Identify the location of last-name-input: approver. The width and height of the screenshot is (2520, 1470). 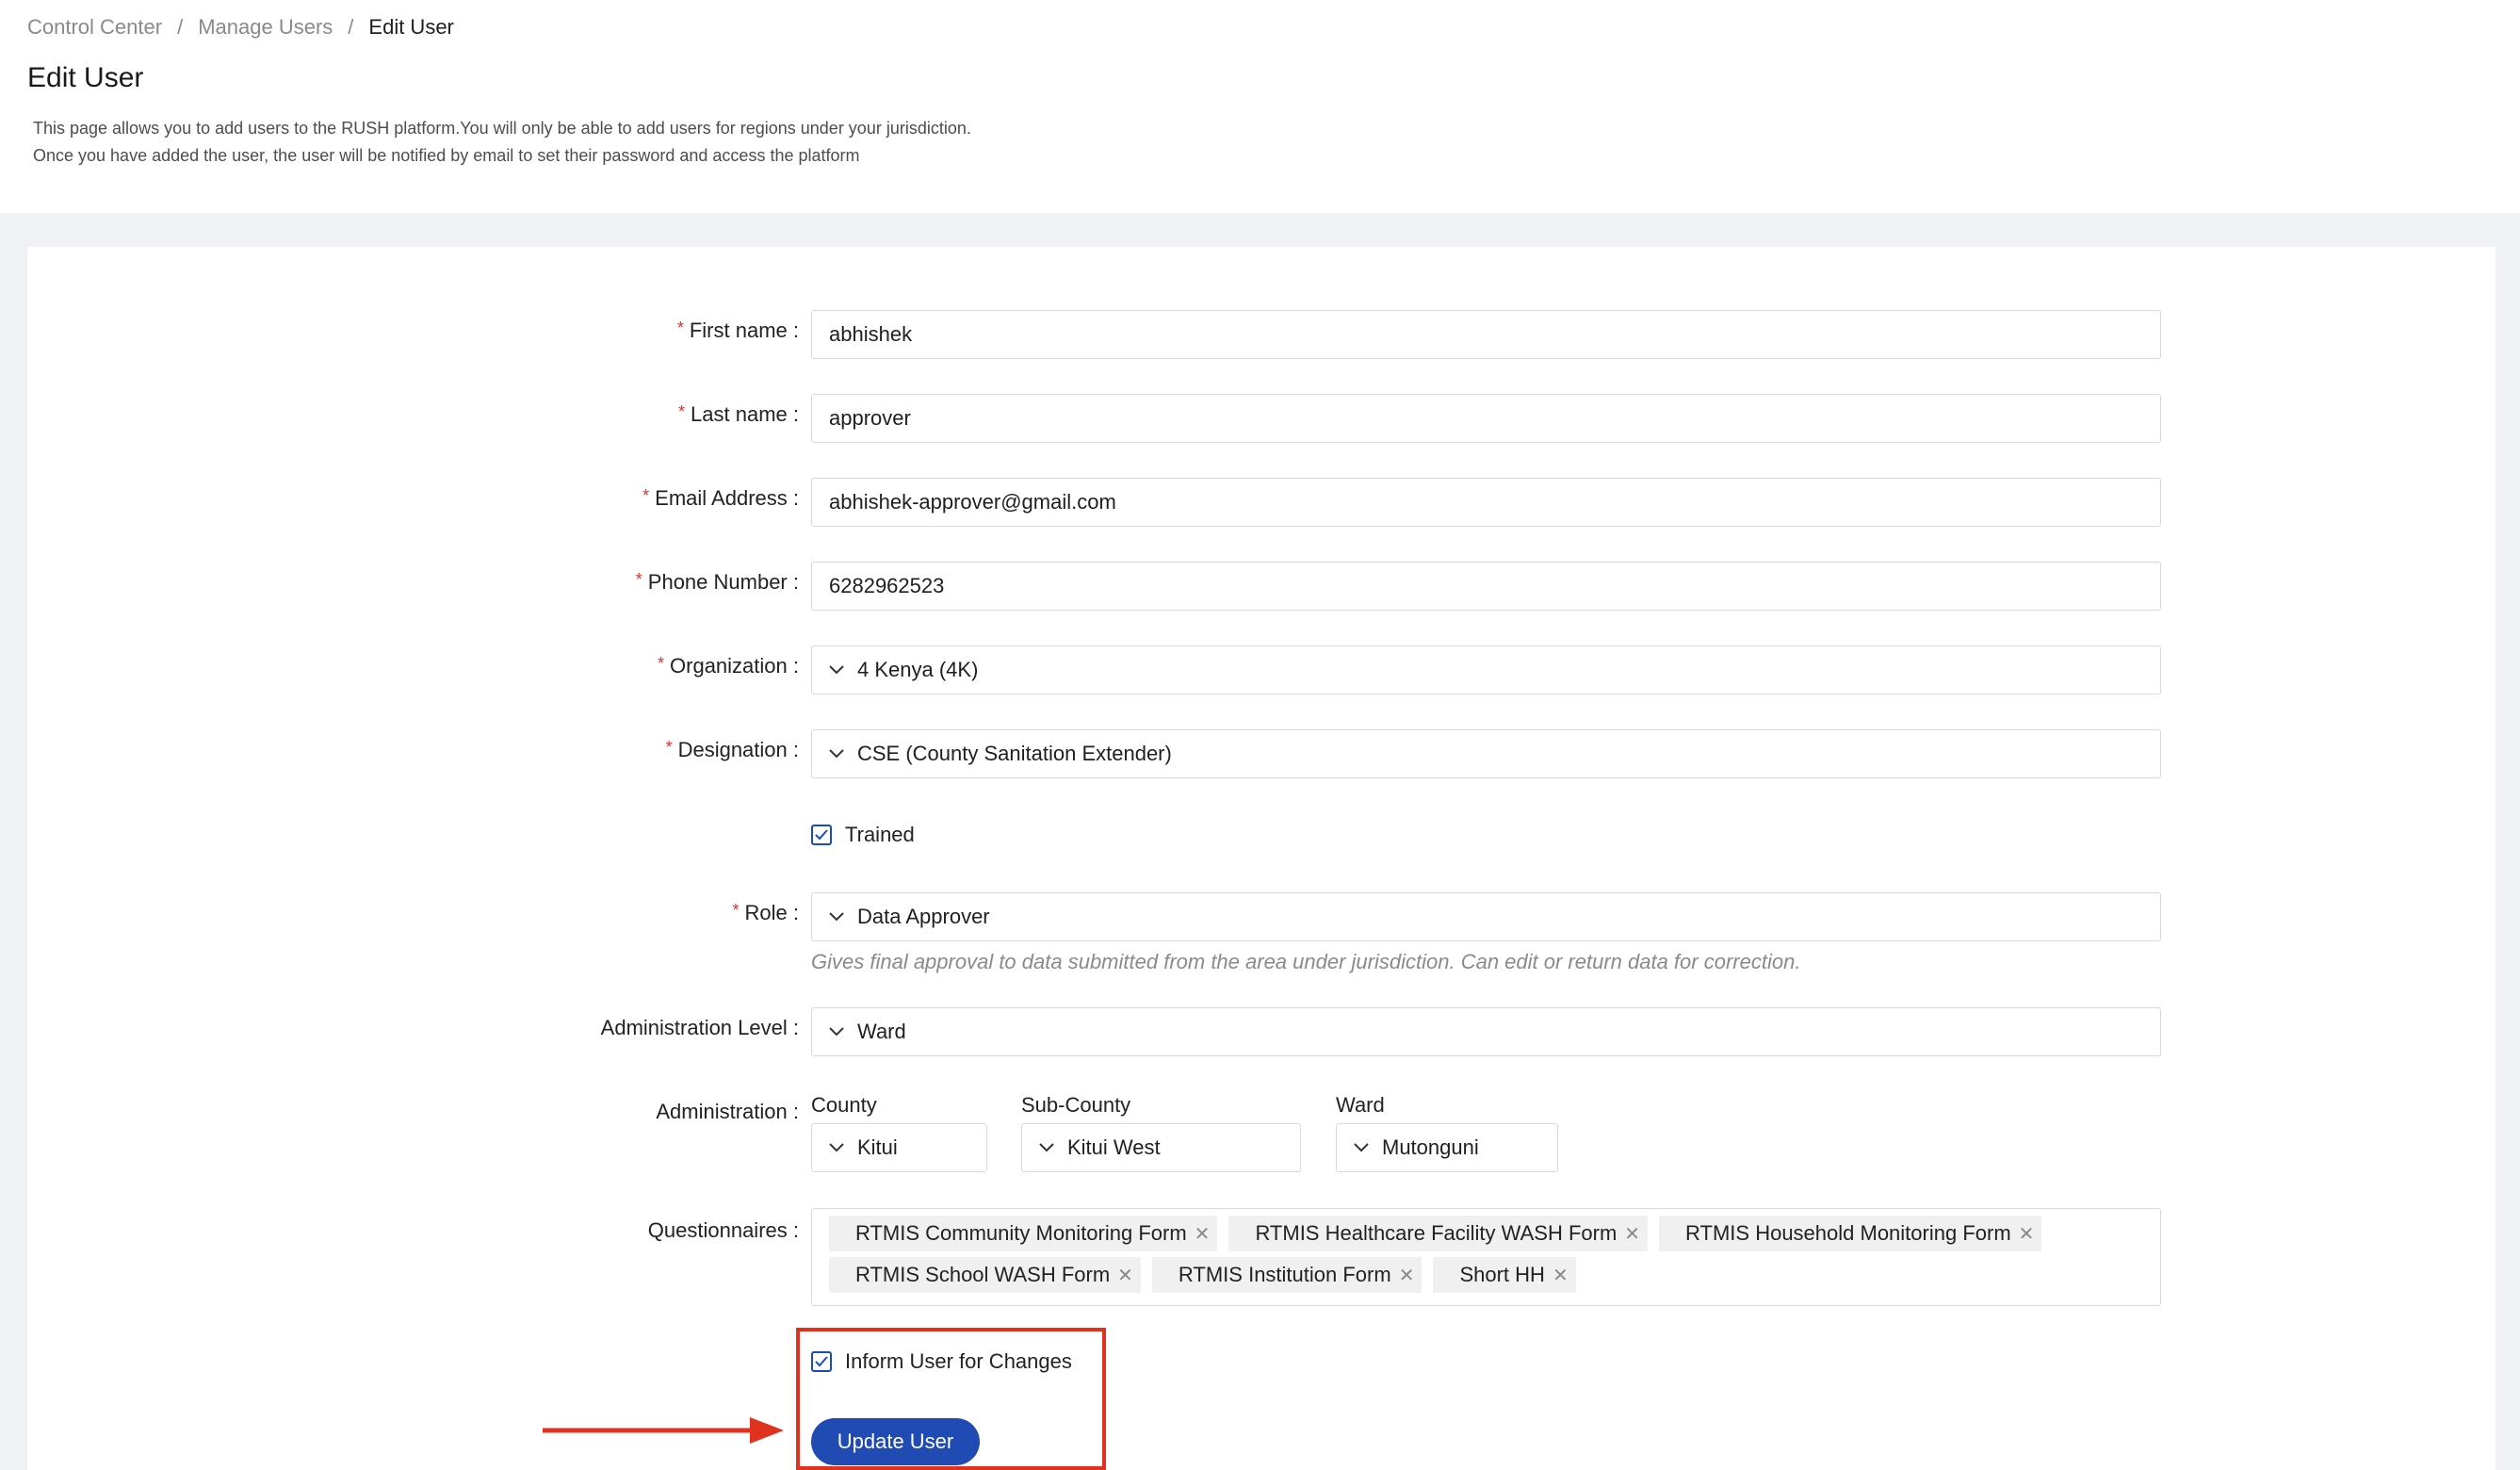
(1486, 418).